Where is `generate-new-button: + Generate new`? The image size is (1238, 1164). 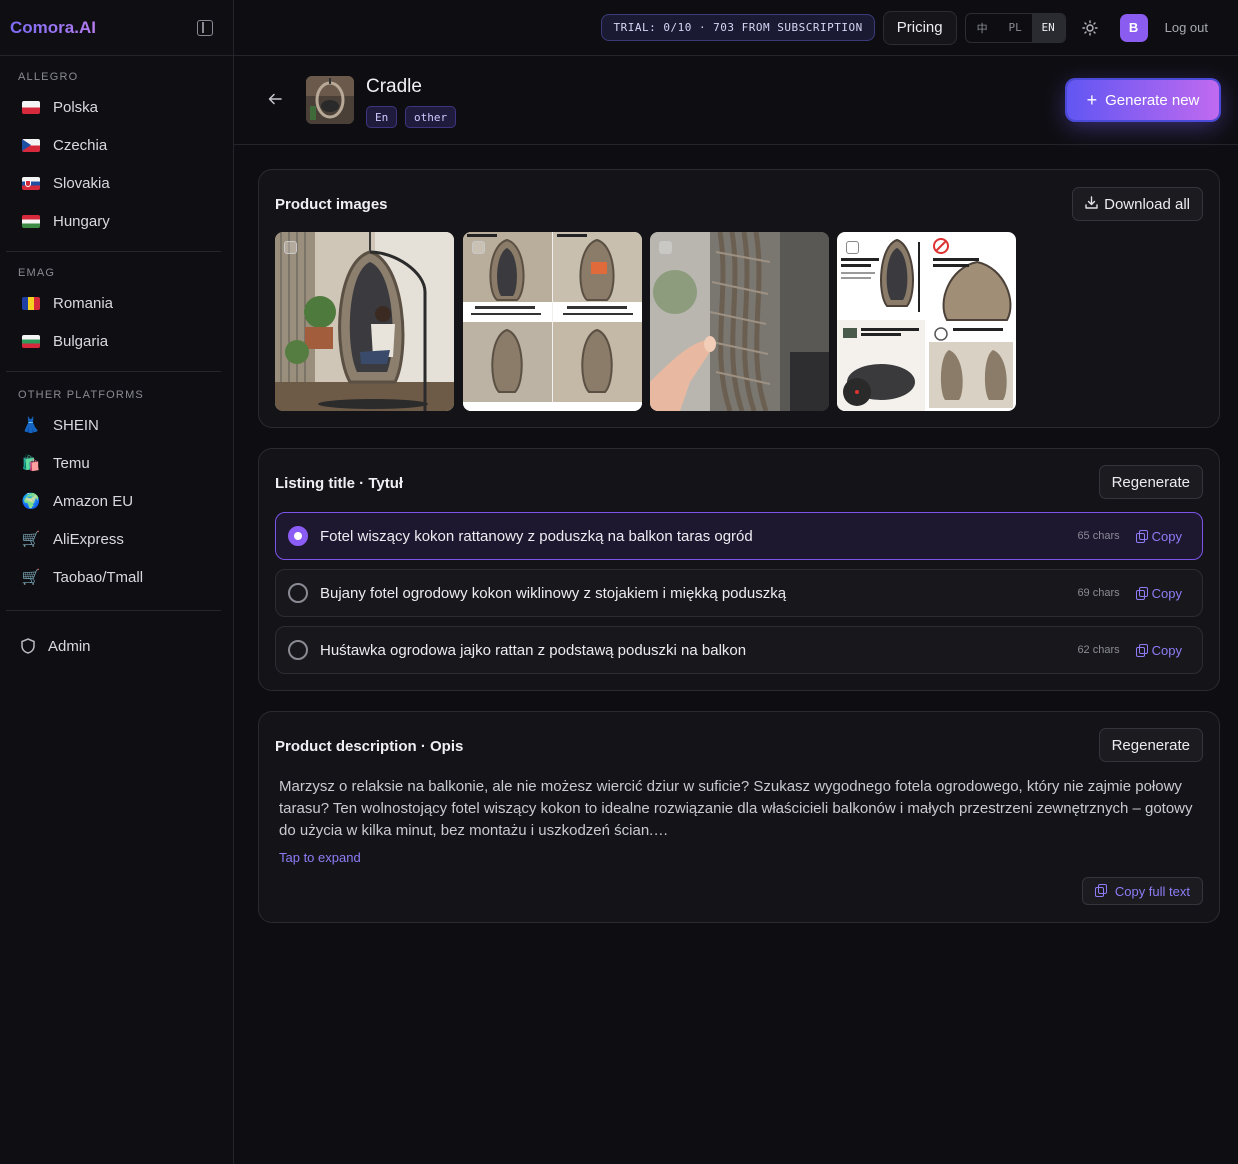
generate-new-button: + Generate new is located at coordinates (1143, 100).